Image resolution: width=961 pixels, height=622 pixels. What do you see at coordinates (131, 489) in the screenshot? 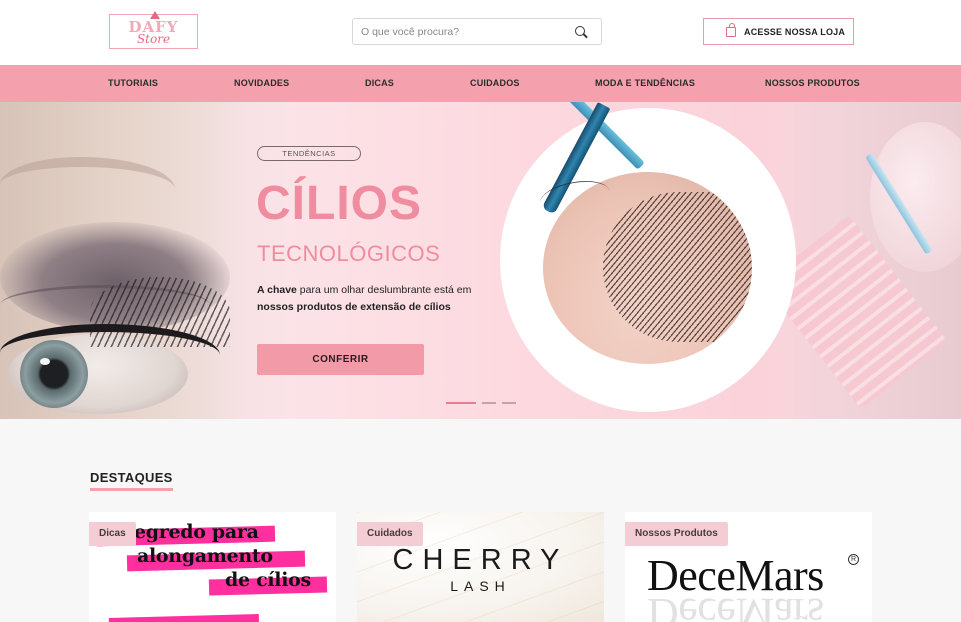
I see `featured-title-underline` at bounding box center [131, 489].